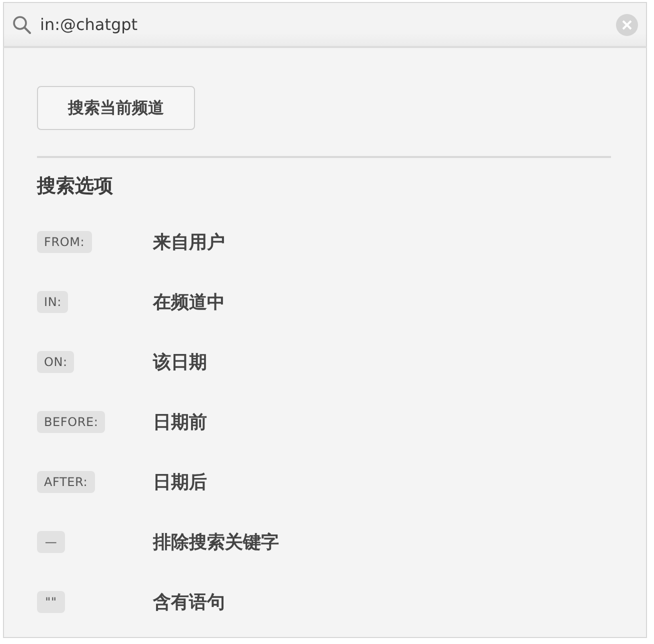 This screenshot has width=654, height=644. What do you see at coordinates (180, 362) in the screenshot?
I see `option-label: 该日期` at bounding box center [180, 362].